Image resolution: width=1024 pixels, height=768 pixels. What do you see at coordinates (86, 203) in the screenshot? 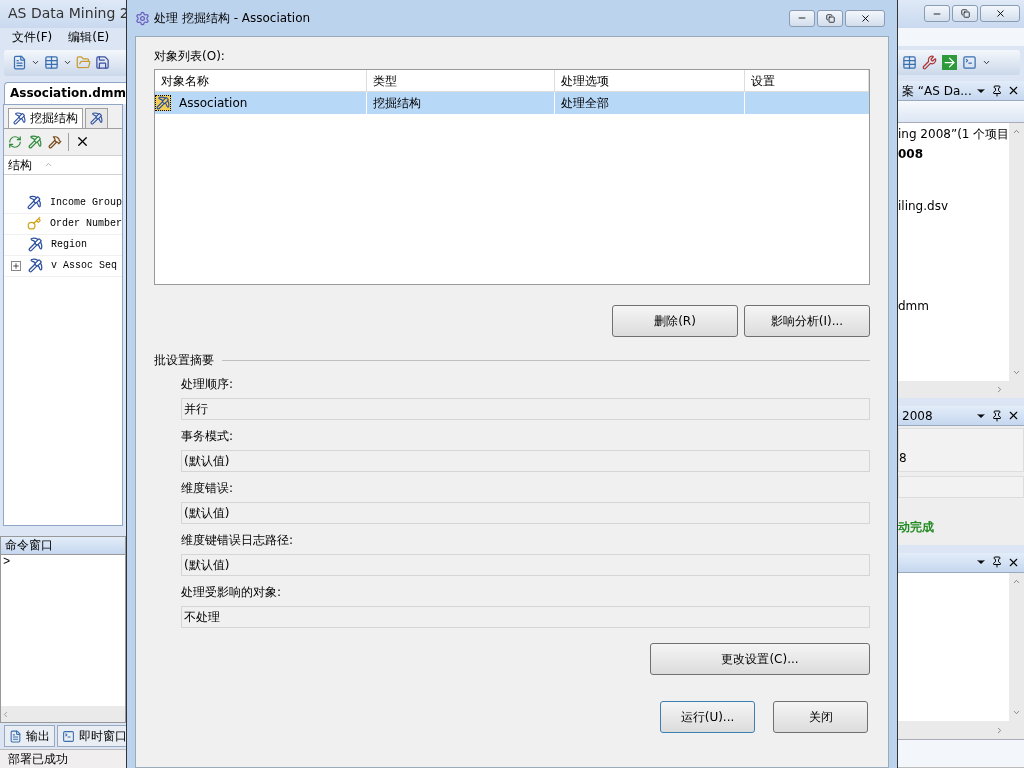
I see `tree-item: Income Group` at bounding box center [86, 203].